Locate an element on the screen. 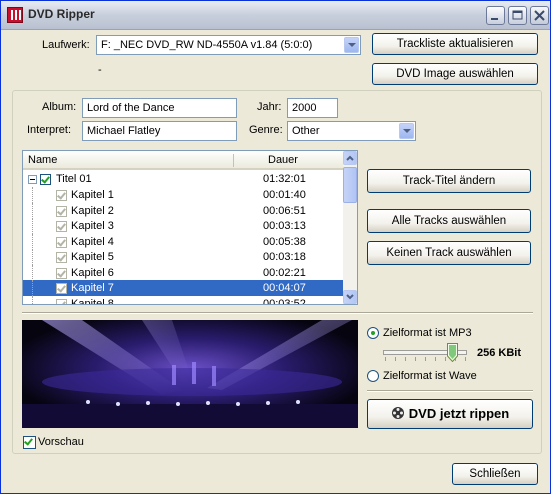 This screenshot has height=494, width=551. mp3-label: Zielformat ist MP3 is located at coordinates (427, 333).